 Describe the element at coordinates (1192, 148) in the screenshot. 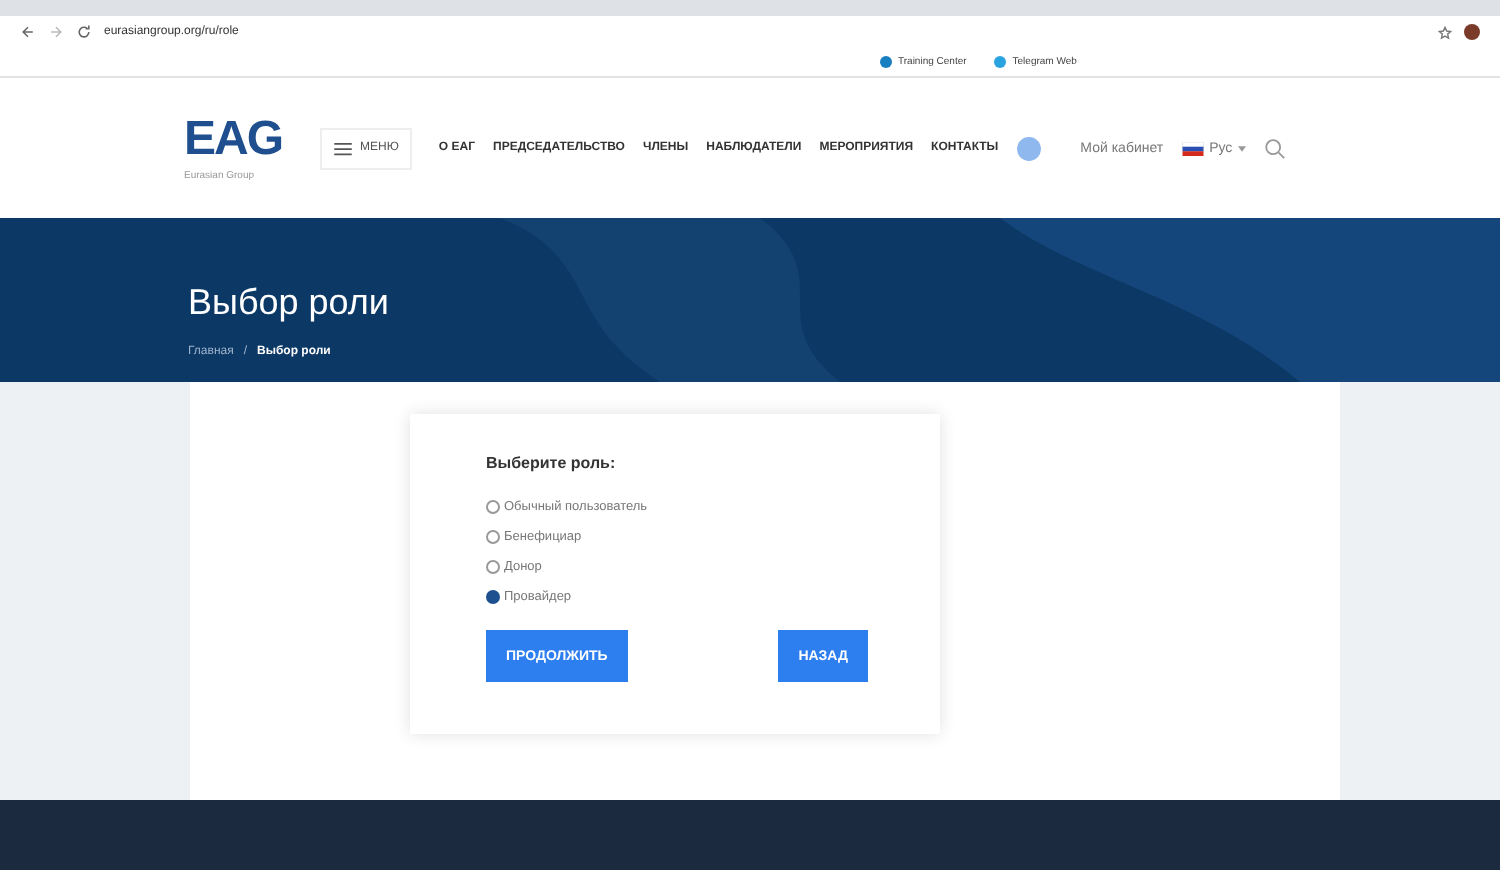

I see `flag-icon` at that location.